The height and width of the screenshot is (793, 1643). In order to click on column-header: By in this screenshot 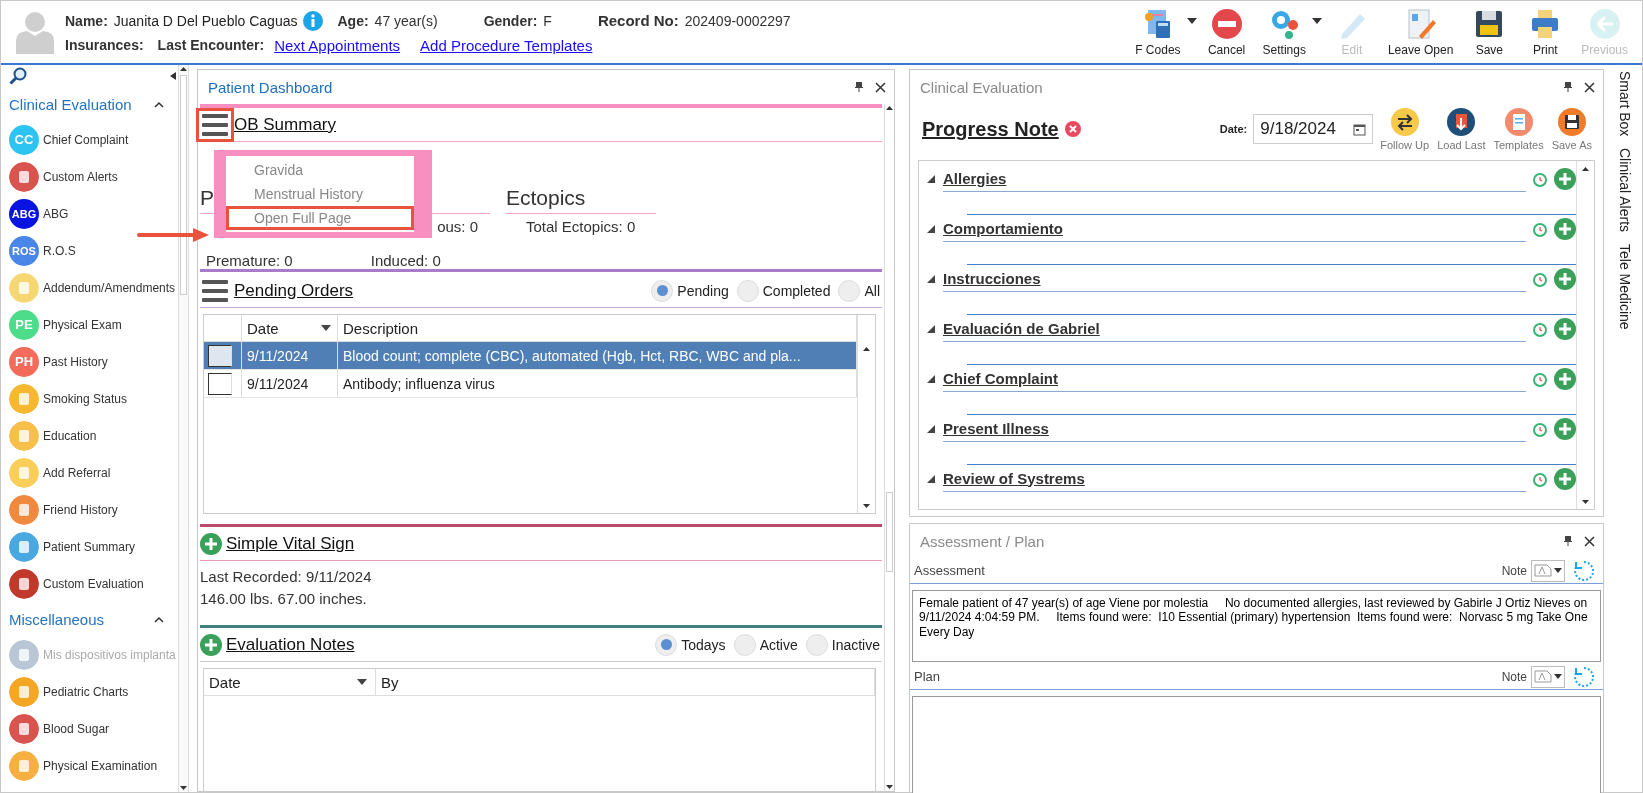, I will do `click(625, 682)`.